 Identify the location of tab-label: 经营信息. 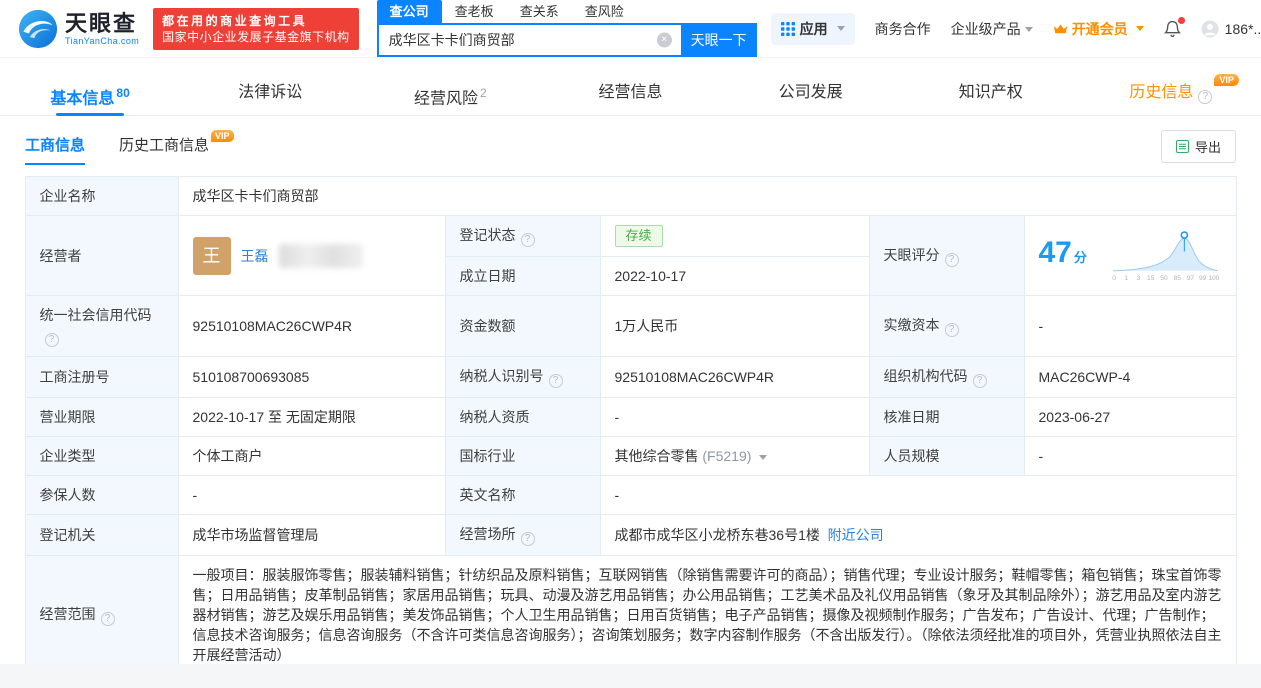
(630, 92).